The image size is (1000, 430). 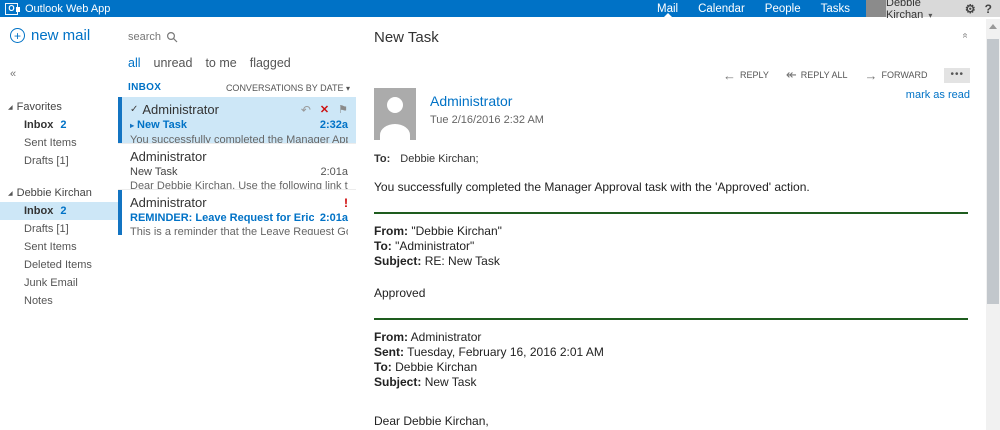 What do you see at coordinates (306, 110) in the screenshot?
I see `reply-icon: ↶` at bounding box center [306, 110].